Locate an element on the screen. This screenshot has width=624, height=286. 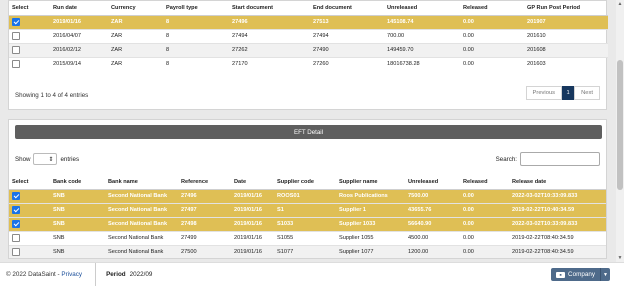
previous-page-button: Previous is located at coordinates (544, 93).